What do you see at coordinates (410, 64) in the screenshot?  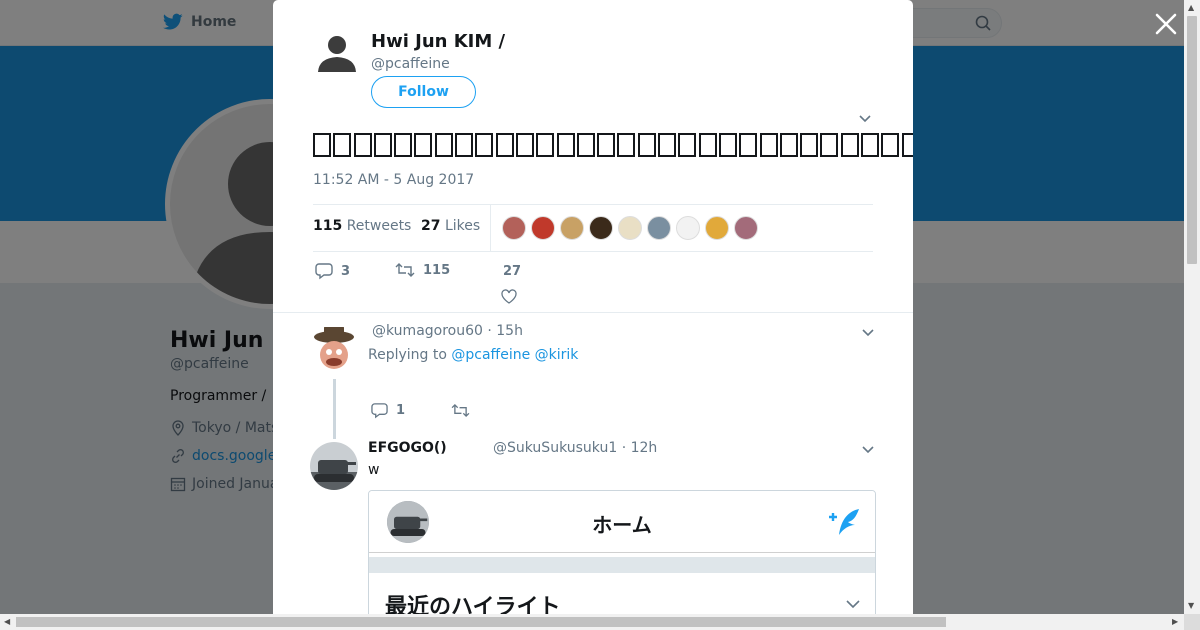 I see `author-handle: @pcaffeine` at bounding box center [410, 64].